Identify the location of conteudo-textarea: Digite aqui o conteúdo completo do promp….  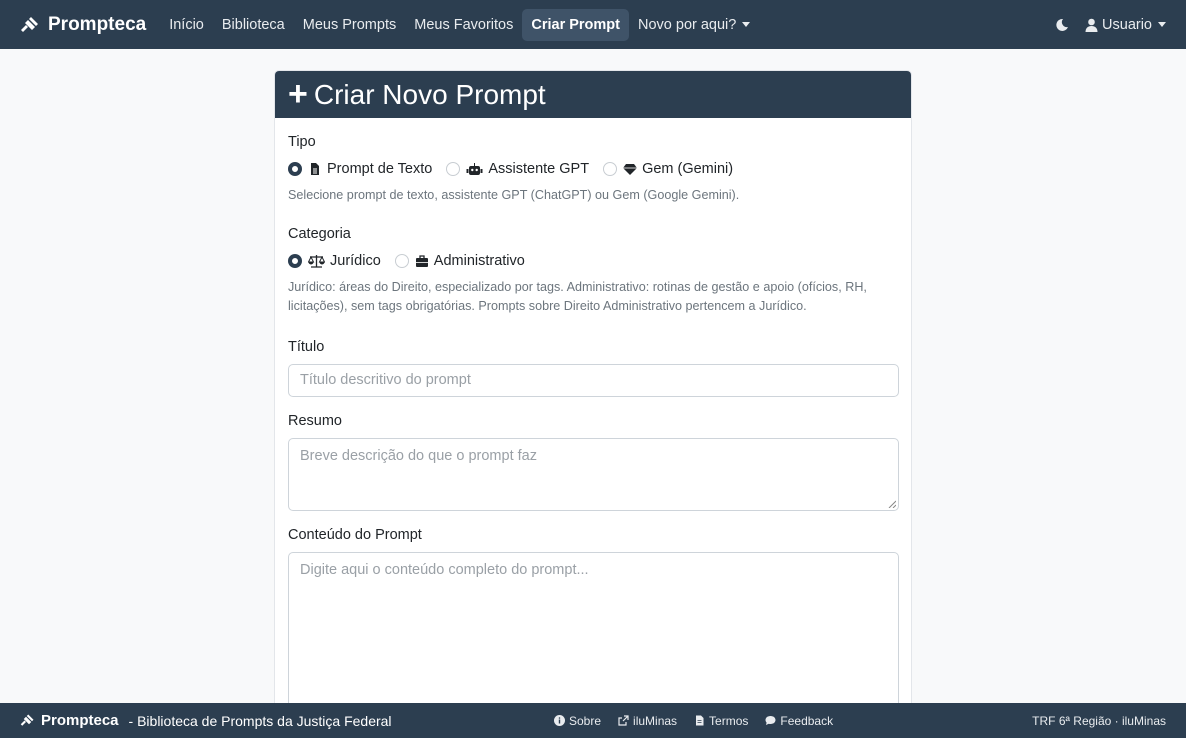
(593, 630).